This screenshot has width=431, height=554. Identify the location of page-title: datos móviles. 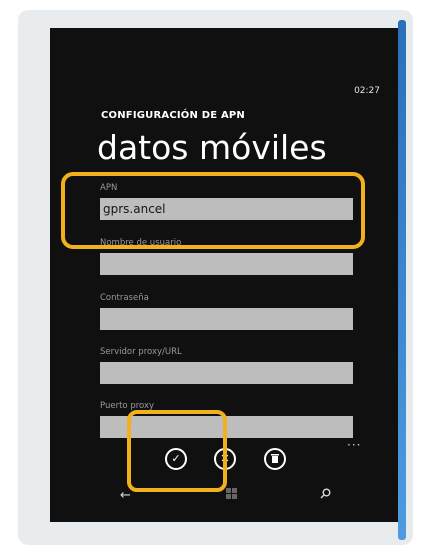
(212, 147).